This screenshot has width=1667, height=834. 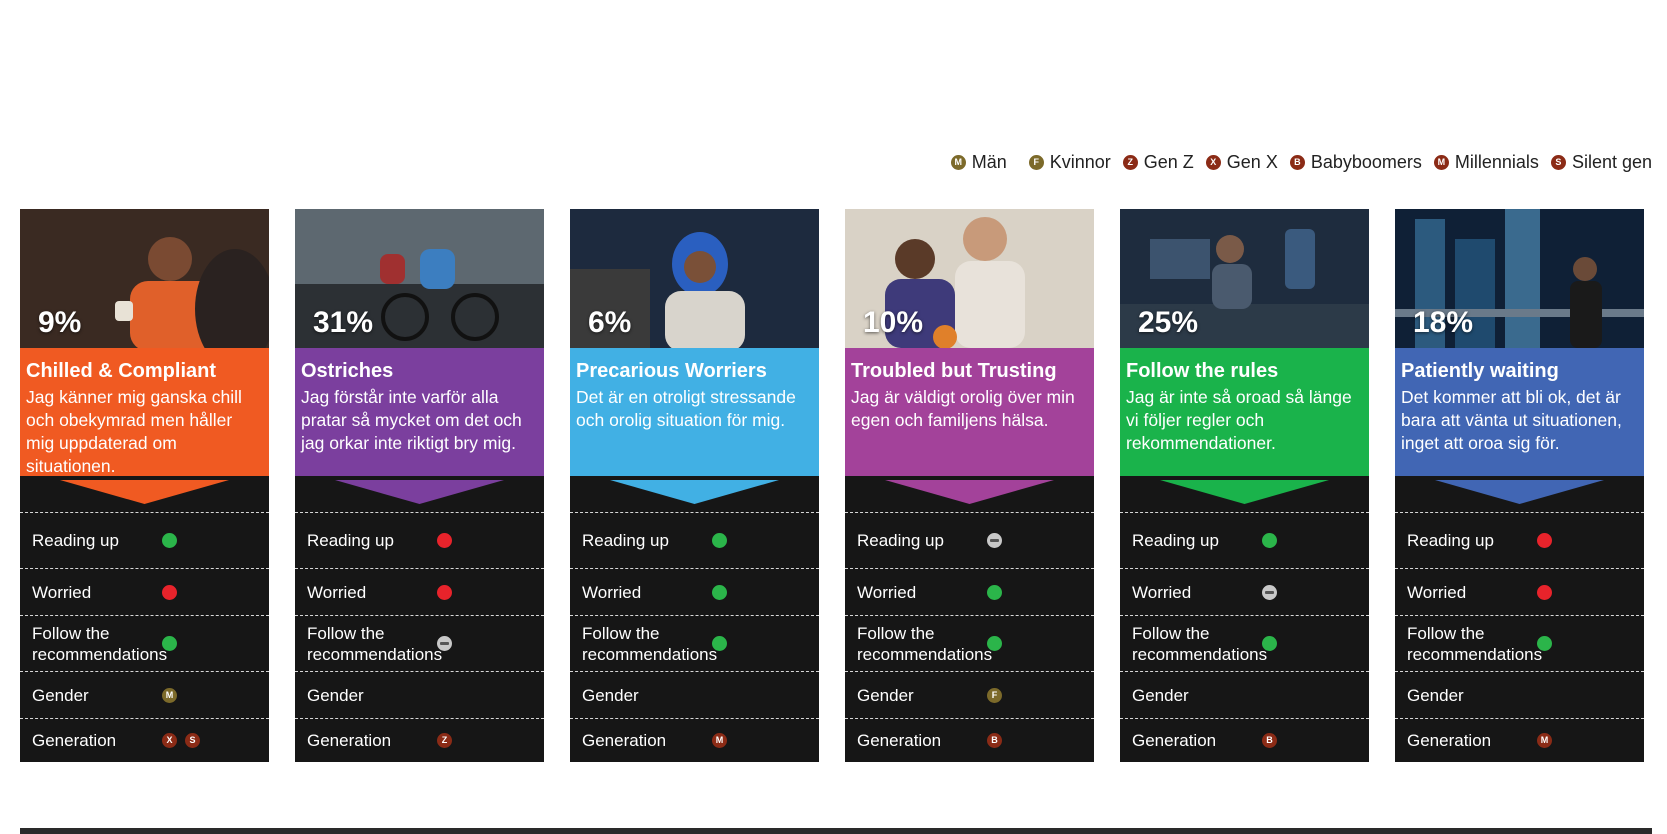 What do you see at coordinates (1437, 592) in the screenshot?
I see `row-label: Worried` at bounding box center [1437, 592].